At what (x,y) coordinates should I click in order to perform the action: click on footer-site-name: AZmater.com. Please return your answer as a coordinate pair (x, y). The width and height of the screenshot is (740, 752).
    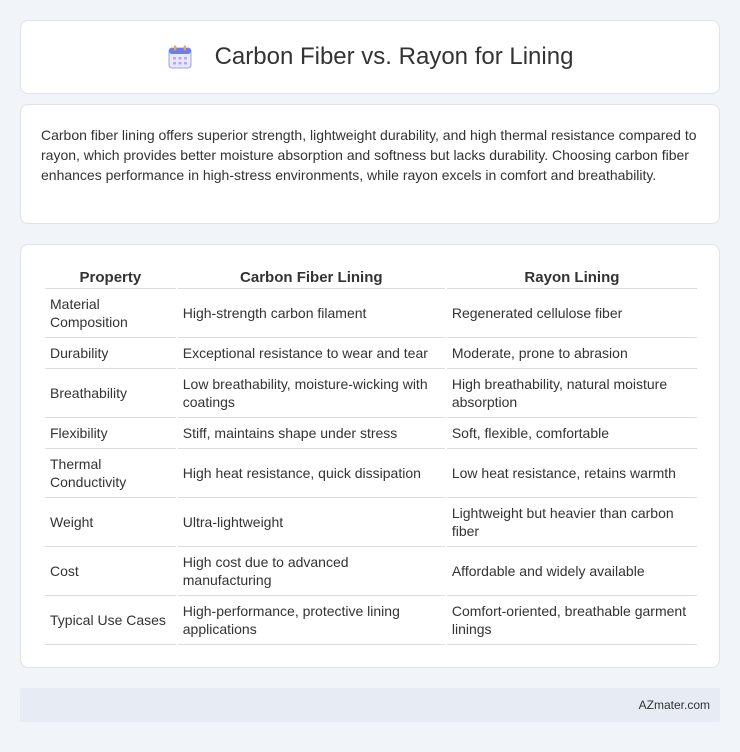
    Looking at the image, I should click on (674, 705).